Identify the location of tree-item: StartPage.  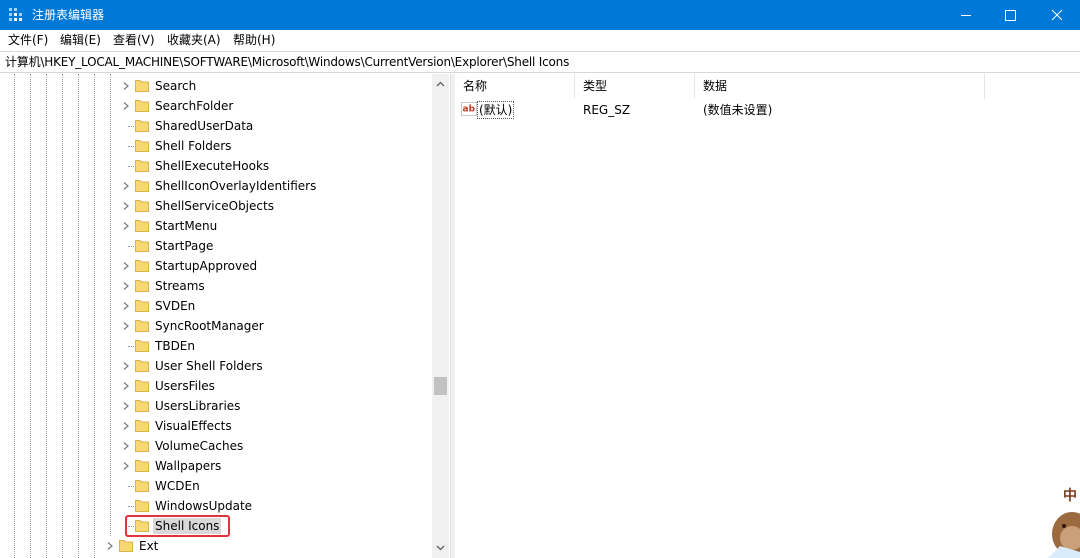
(216, 246).